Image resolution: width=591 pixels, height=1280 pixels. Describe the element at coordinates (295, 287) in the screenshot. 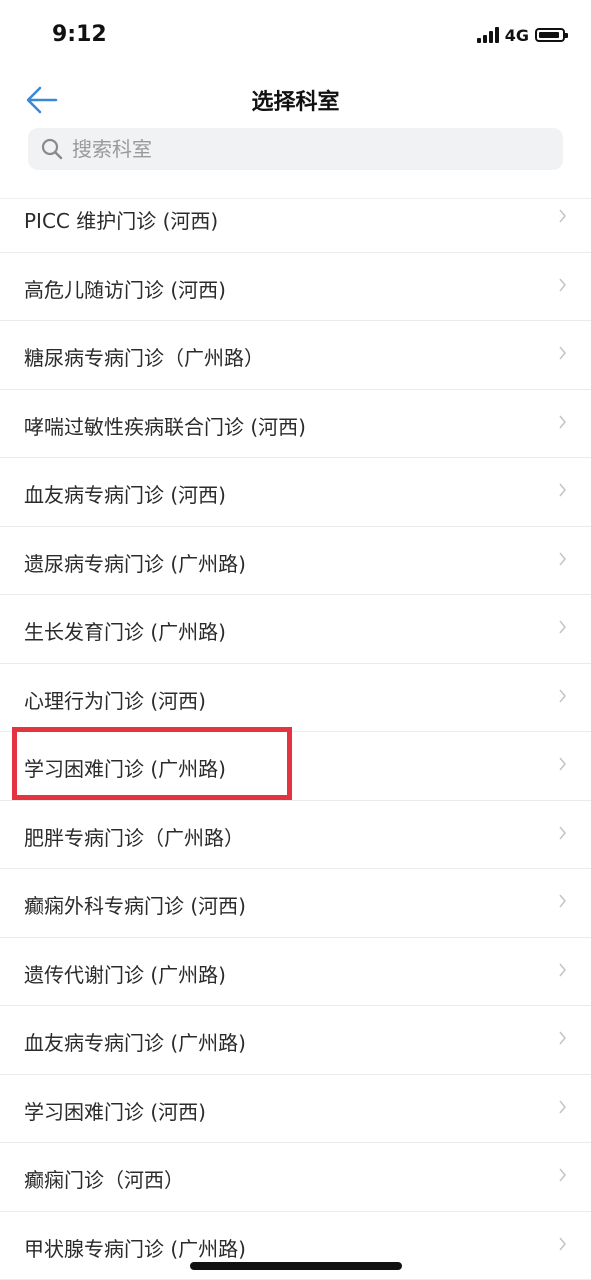

I see `department-item: 高危儿随访门诊 (河西)` at that location.